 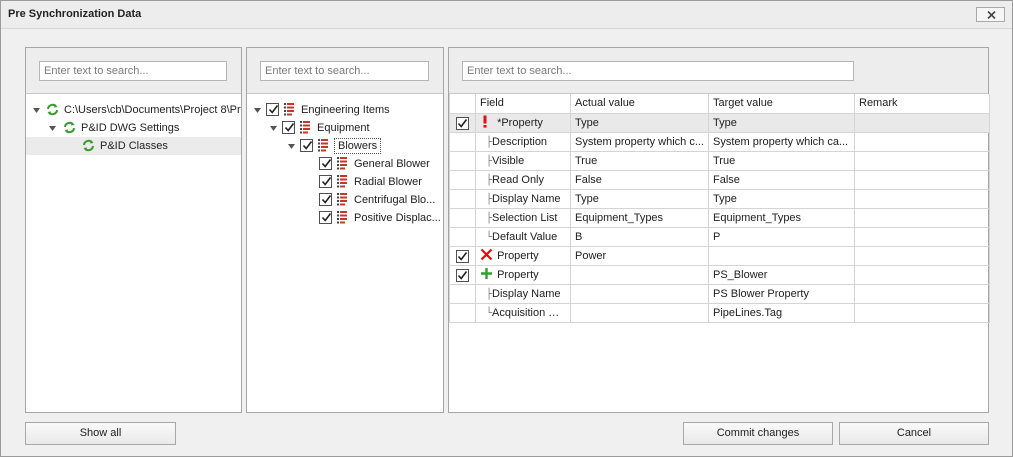 What do you see at coordinates (523, 179) in the screenshot?
I see `field-cell: ├Read Only` at bounding box center [523, 179].